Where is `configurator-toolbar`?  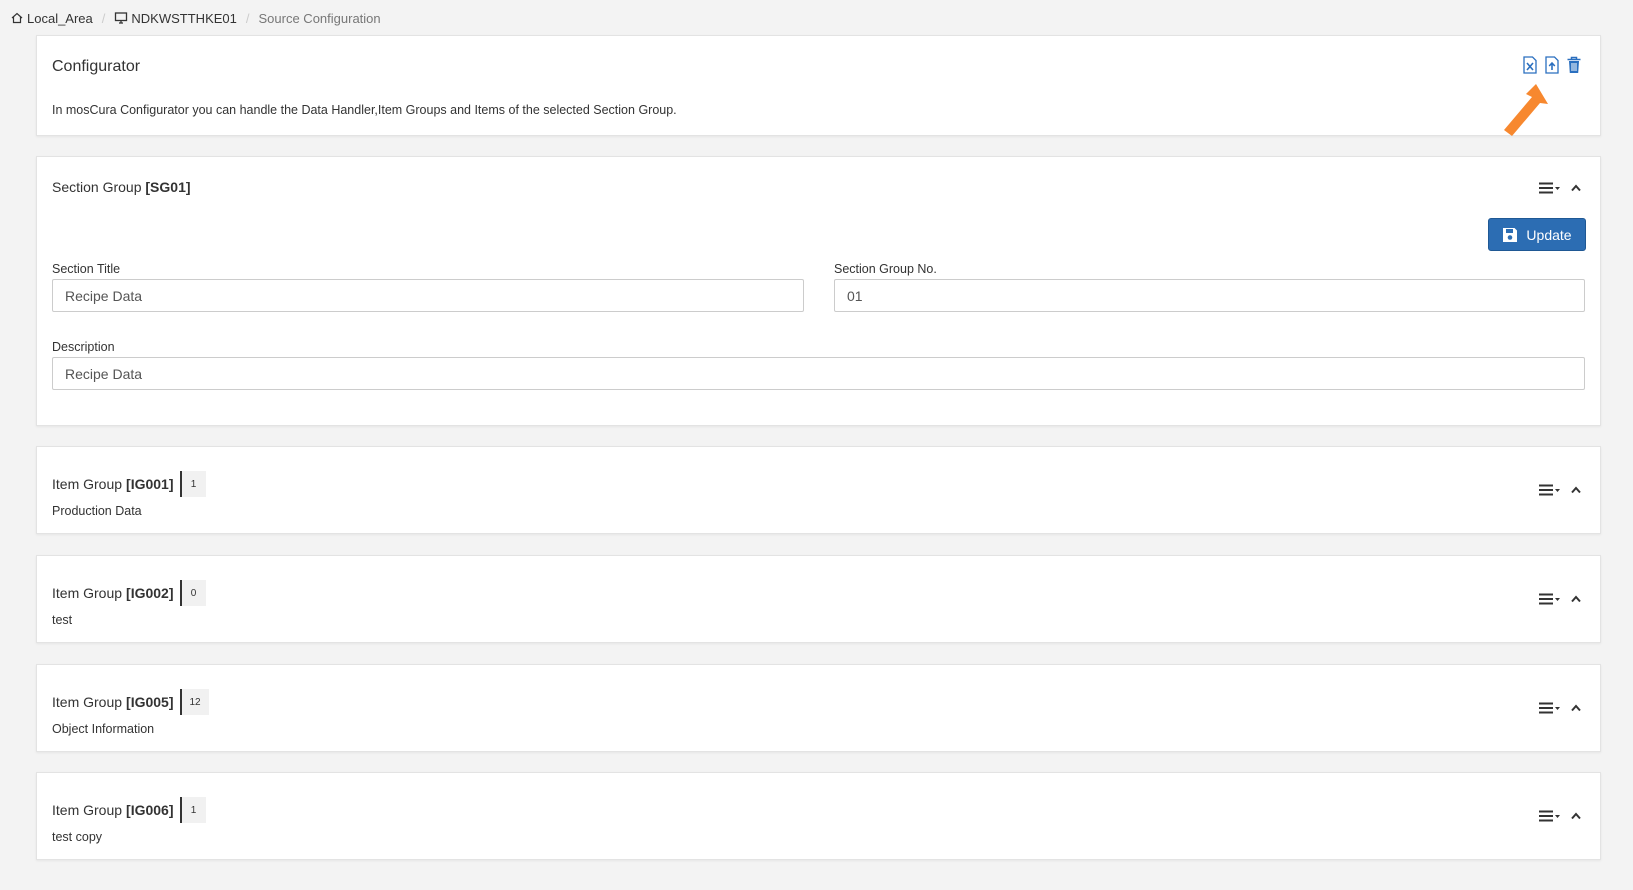
configurator-toolbar is located at coordinates (1552, 65).